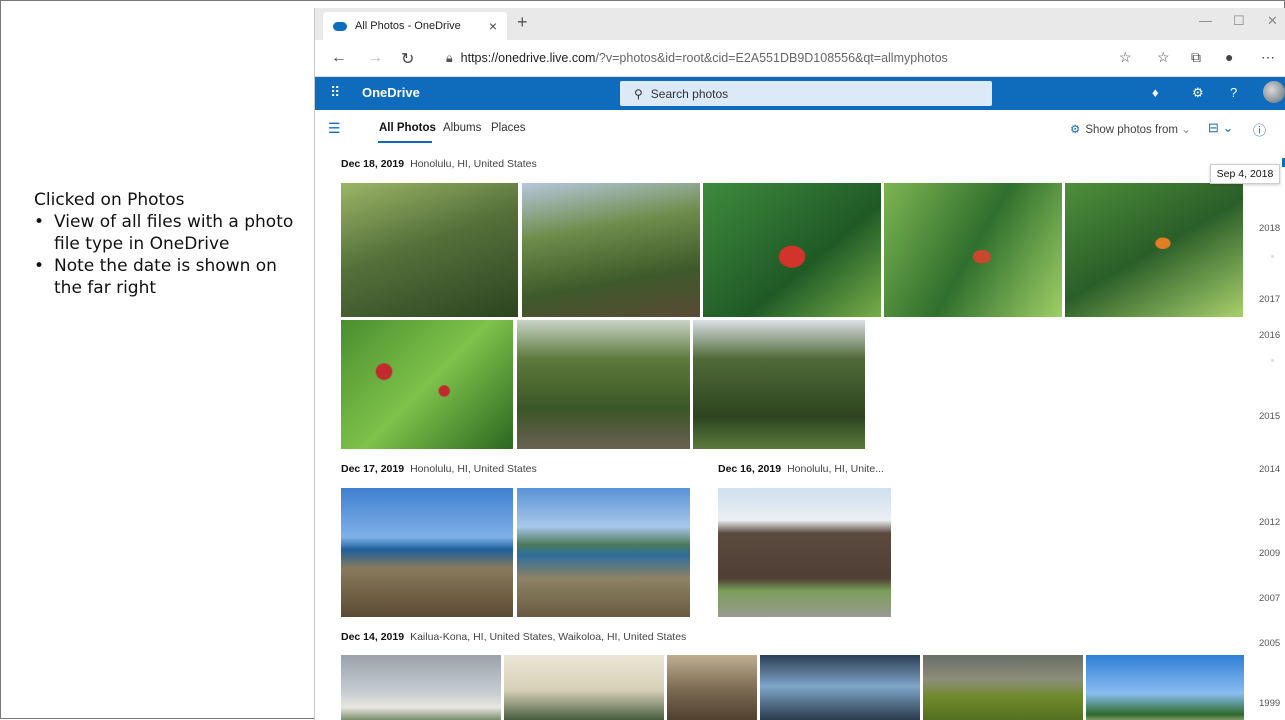 This screenshot has height=720, width=1285. What do you see at coordinates (1269, 335) in the screenshot?
I see `timeline-year: 2016` at bounding box center [1269, 335].